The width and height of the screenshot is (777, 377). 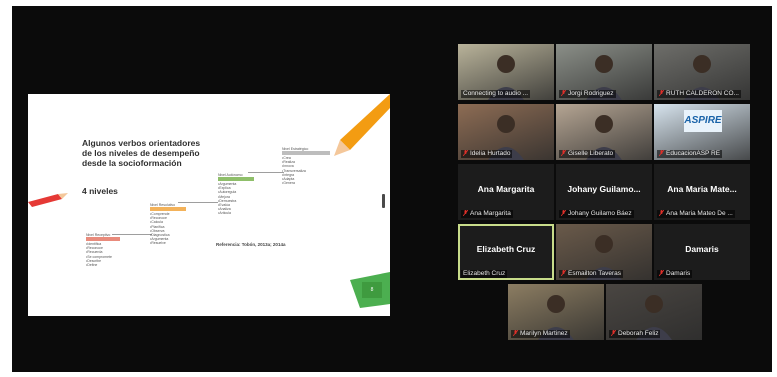 I want to click on participant-label-text: Elizabeth Cruz, so click(x=484, y=273).